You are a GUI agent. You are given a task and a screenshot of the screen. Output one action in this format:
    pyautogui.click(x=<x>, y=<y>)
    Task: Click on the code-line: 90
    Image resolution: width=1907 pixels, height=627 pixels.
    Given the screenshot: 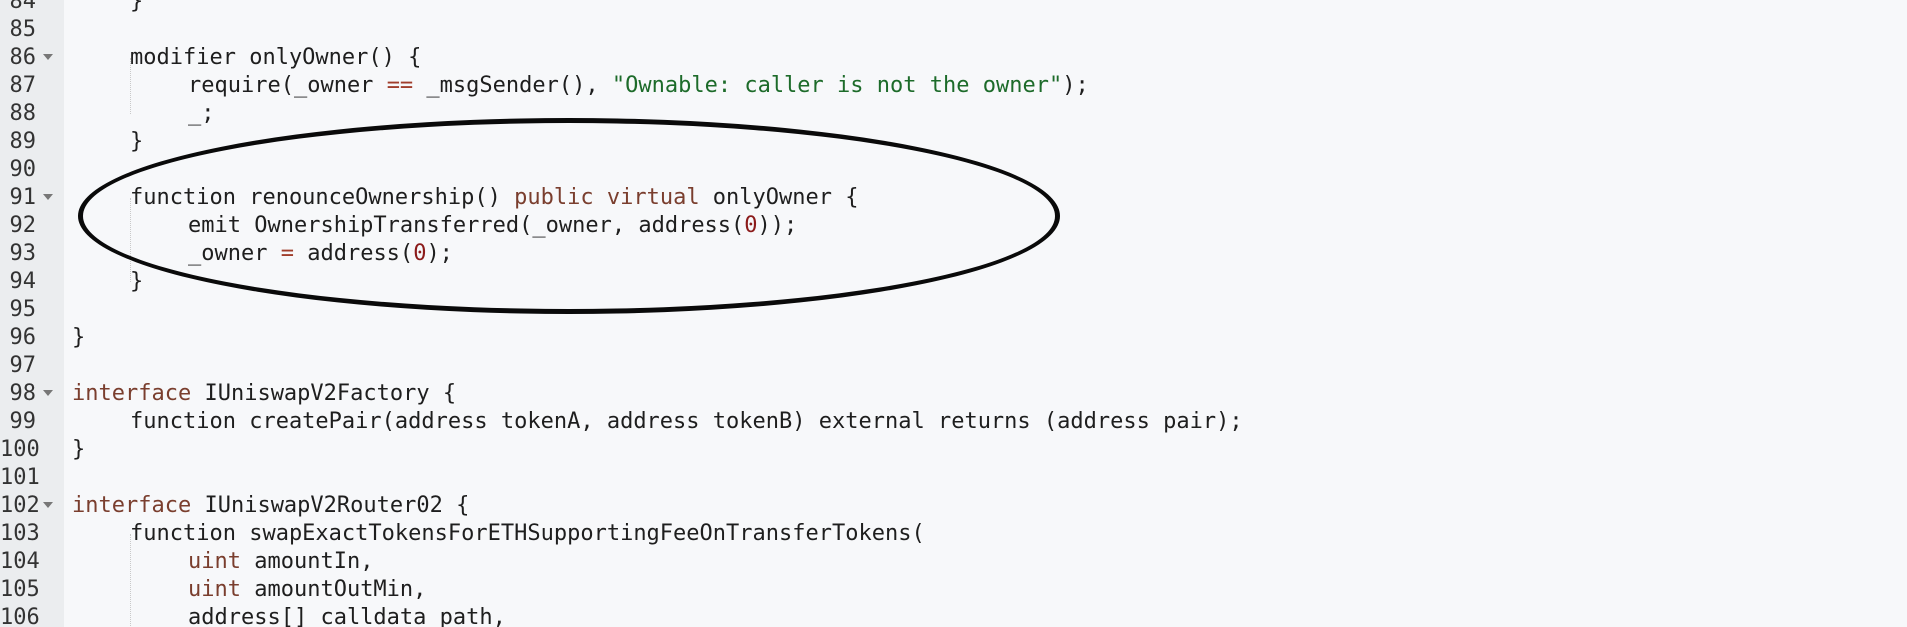 What is the action you would take?
    pyautogui.click(x=953, y=170)
    